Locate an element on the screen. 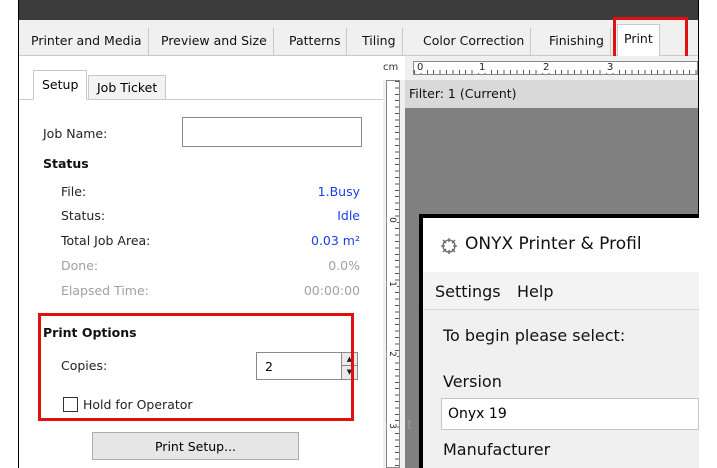 The height and width of the screenshot is (468, 717). tab-setup: Setup is located at coordinates (60, 85).